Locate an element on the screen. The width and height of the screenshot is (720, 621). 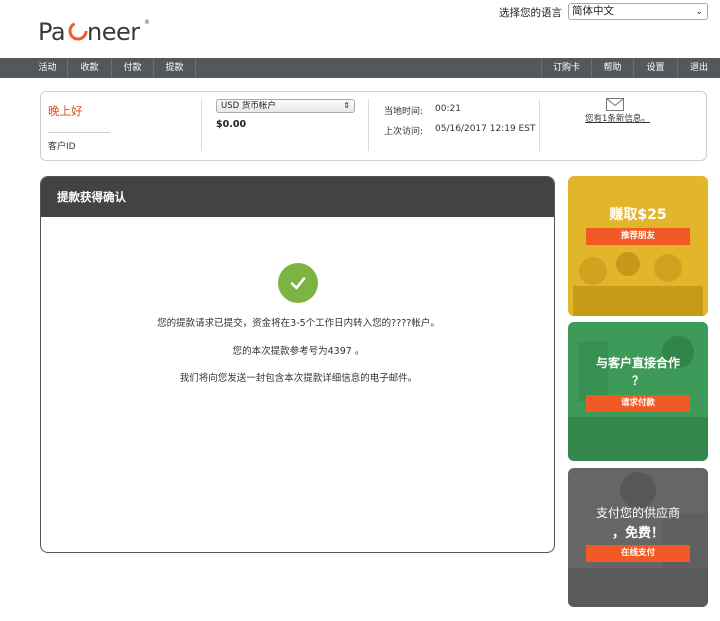
svg-text: neer is located at coordinates (113, 32).